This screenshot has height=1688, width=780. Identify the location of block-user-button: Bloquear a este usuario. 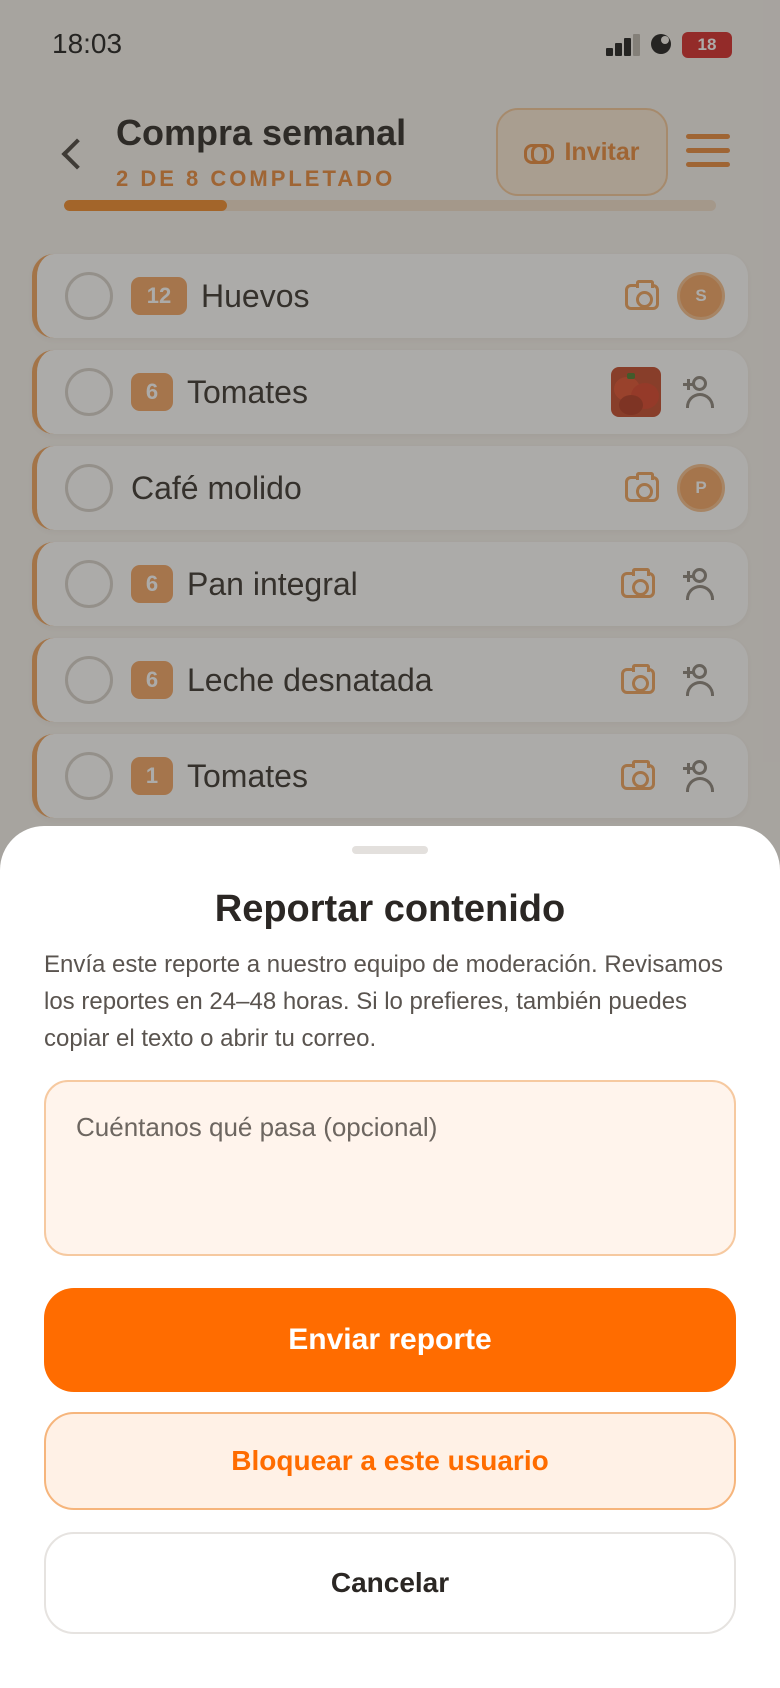
(390, 1461).